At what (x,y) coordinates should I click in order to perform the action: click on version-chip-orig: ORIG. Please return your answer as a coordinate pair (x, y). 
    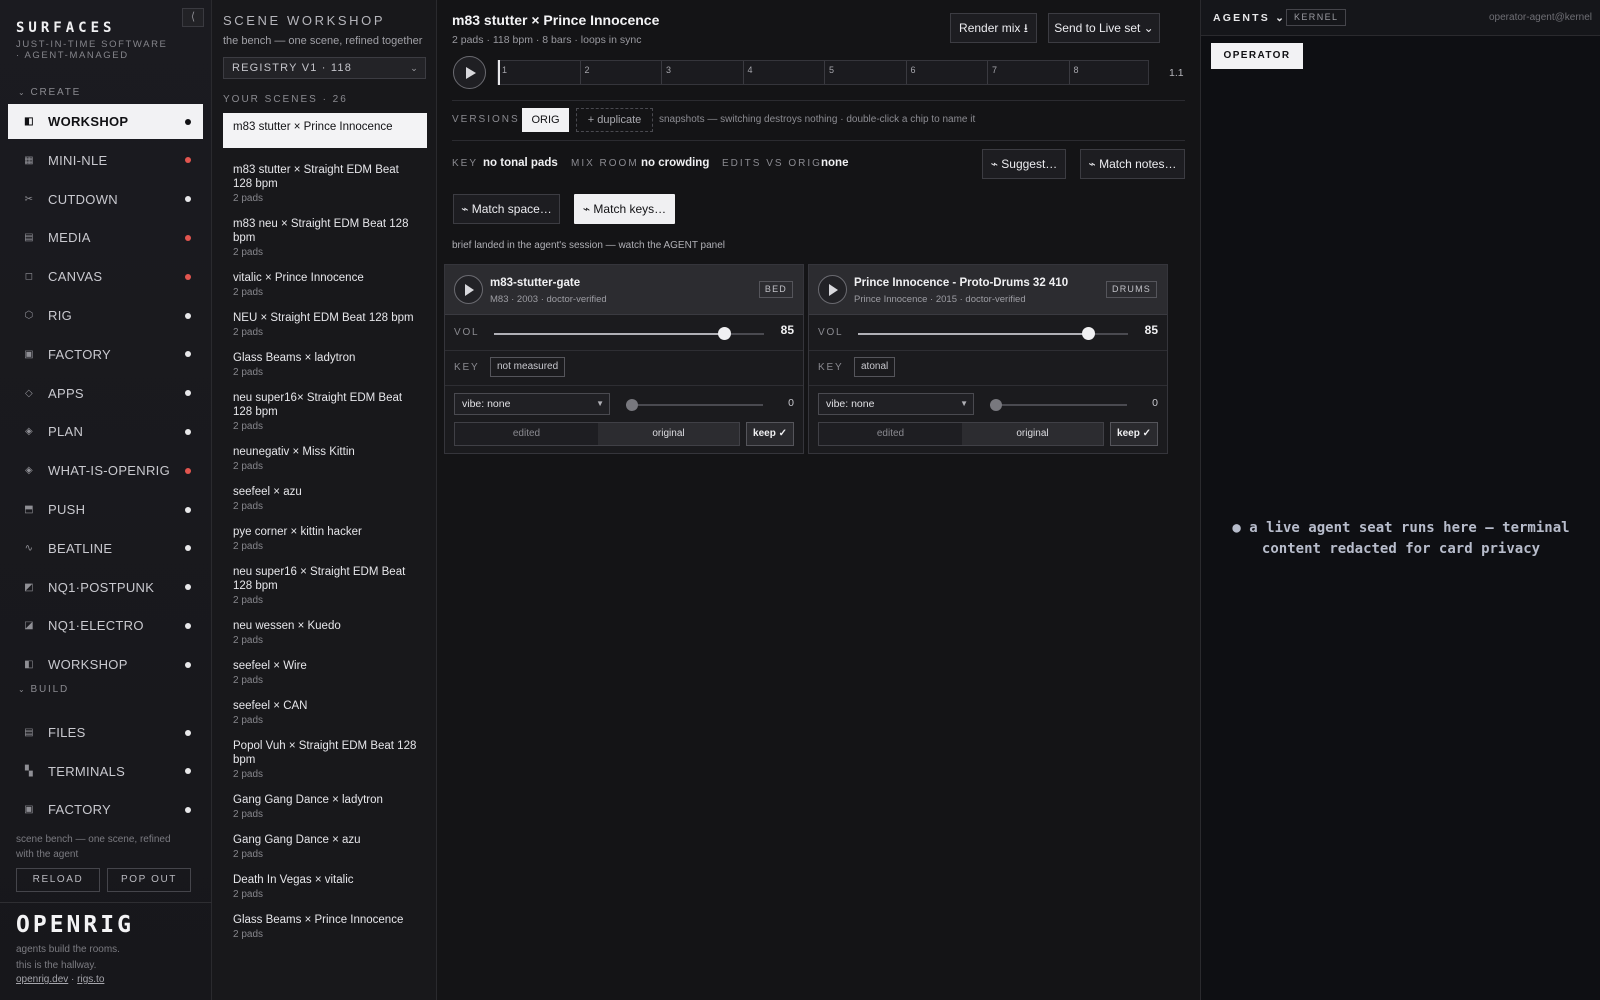
    Looking at the image, I should click on (545, 120).